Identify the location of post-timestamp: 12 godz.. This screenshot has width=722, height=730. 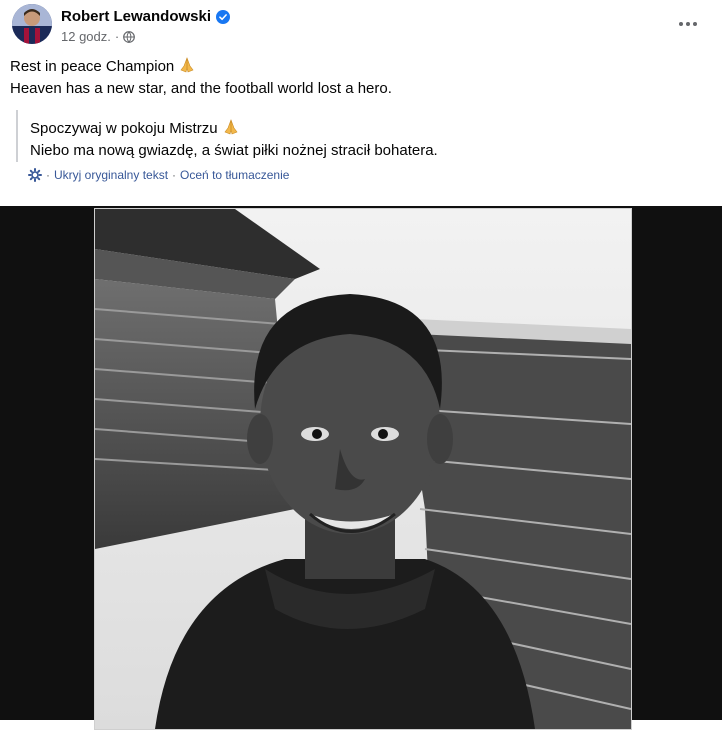
(86, 36).